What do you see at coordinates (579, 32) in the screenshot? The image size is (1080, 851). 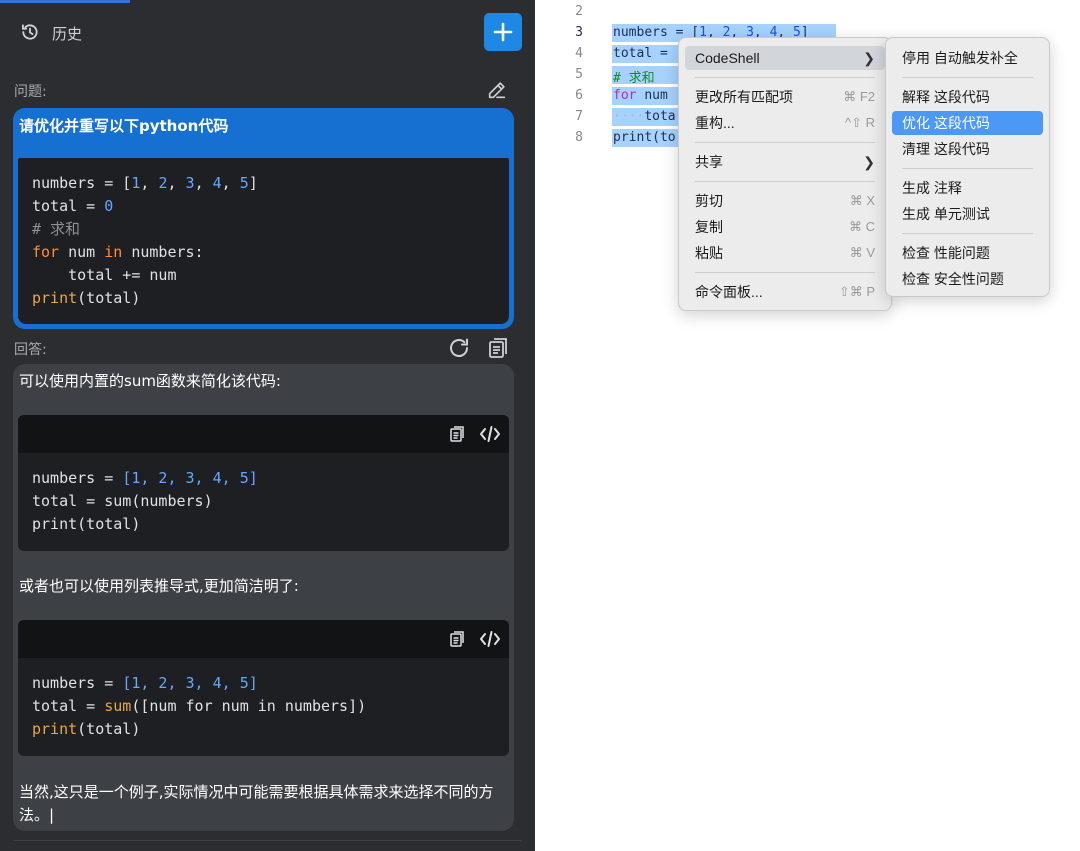 I see `line-number: 3` at bounding box center [579, 32].